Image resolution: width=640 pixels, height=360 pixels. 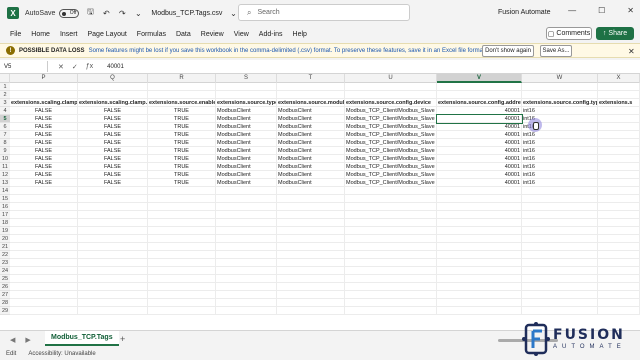 I want to click on search-input: ⌕ Search, so click(x=324, y=12).